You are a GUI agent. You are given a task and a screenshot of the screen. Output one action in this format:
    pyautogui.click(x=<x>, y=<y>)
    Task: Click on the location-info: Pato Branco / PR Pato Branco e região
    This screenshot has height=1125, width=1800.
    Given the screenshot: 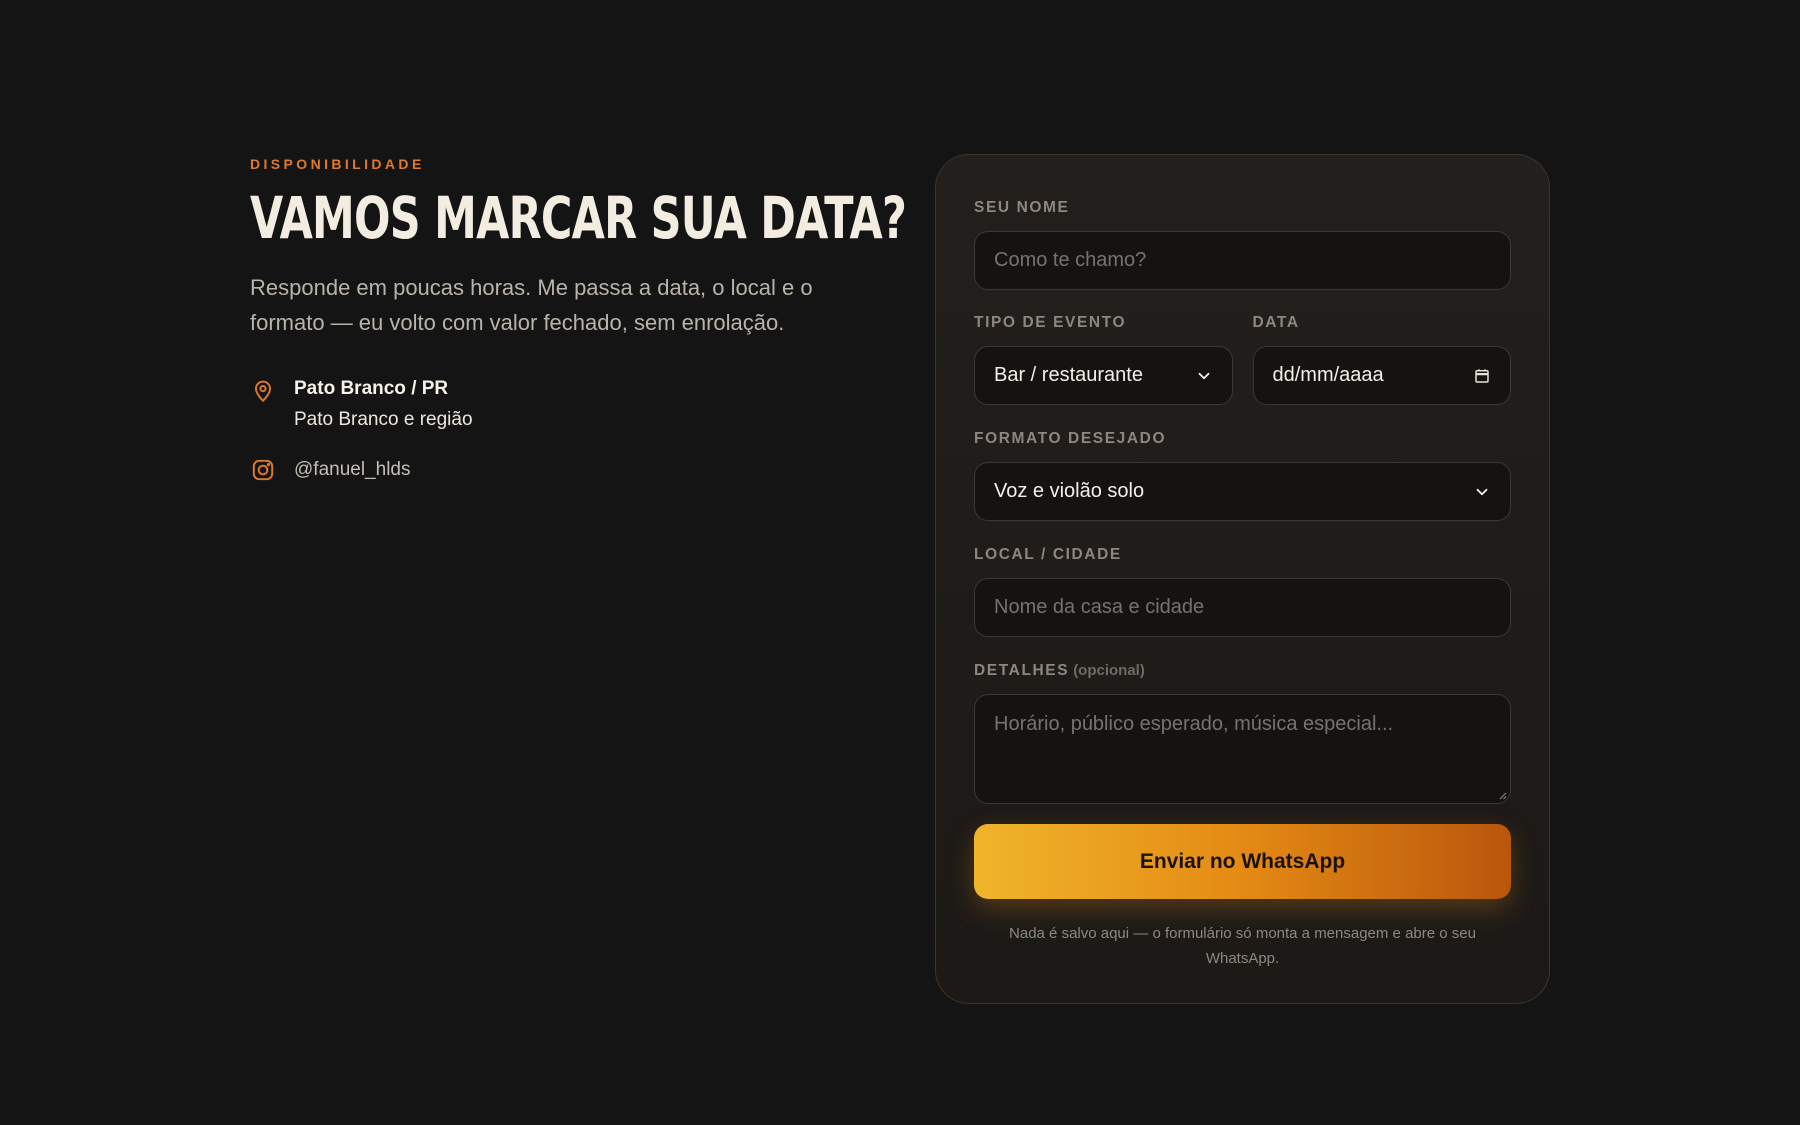 What is the action you would take?
    pyautogui.click(x=560, y=404)
    